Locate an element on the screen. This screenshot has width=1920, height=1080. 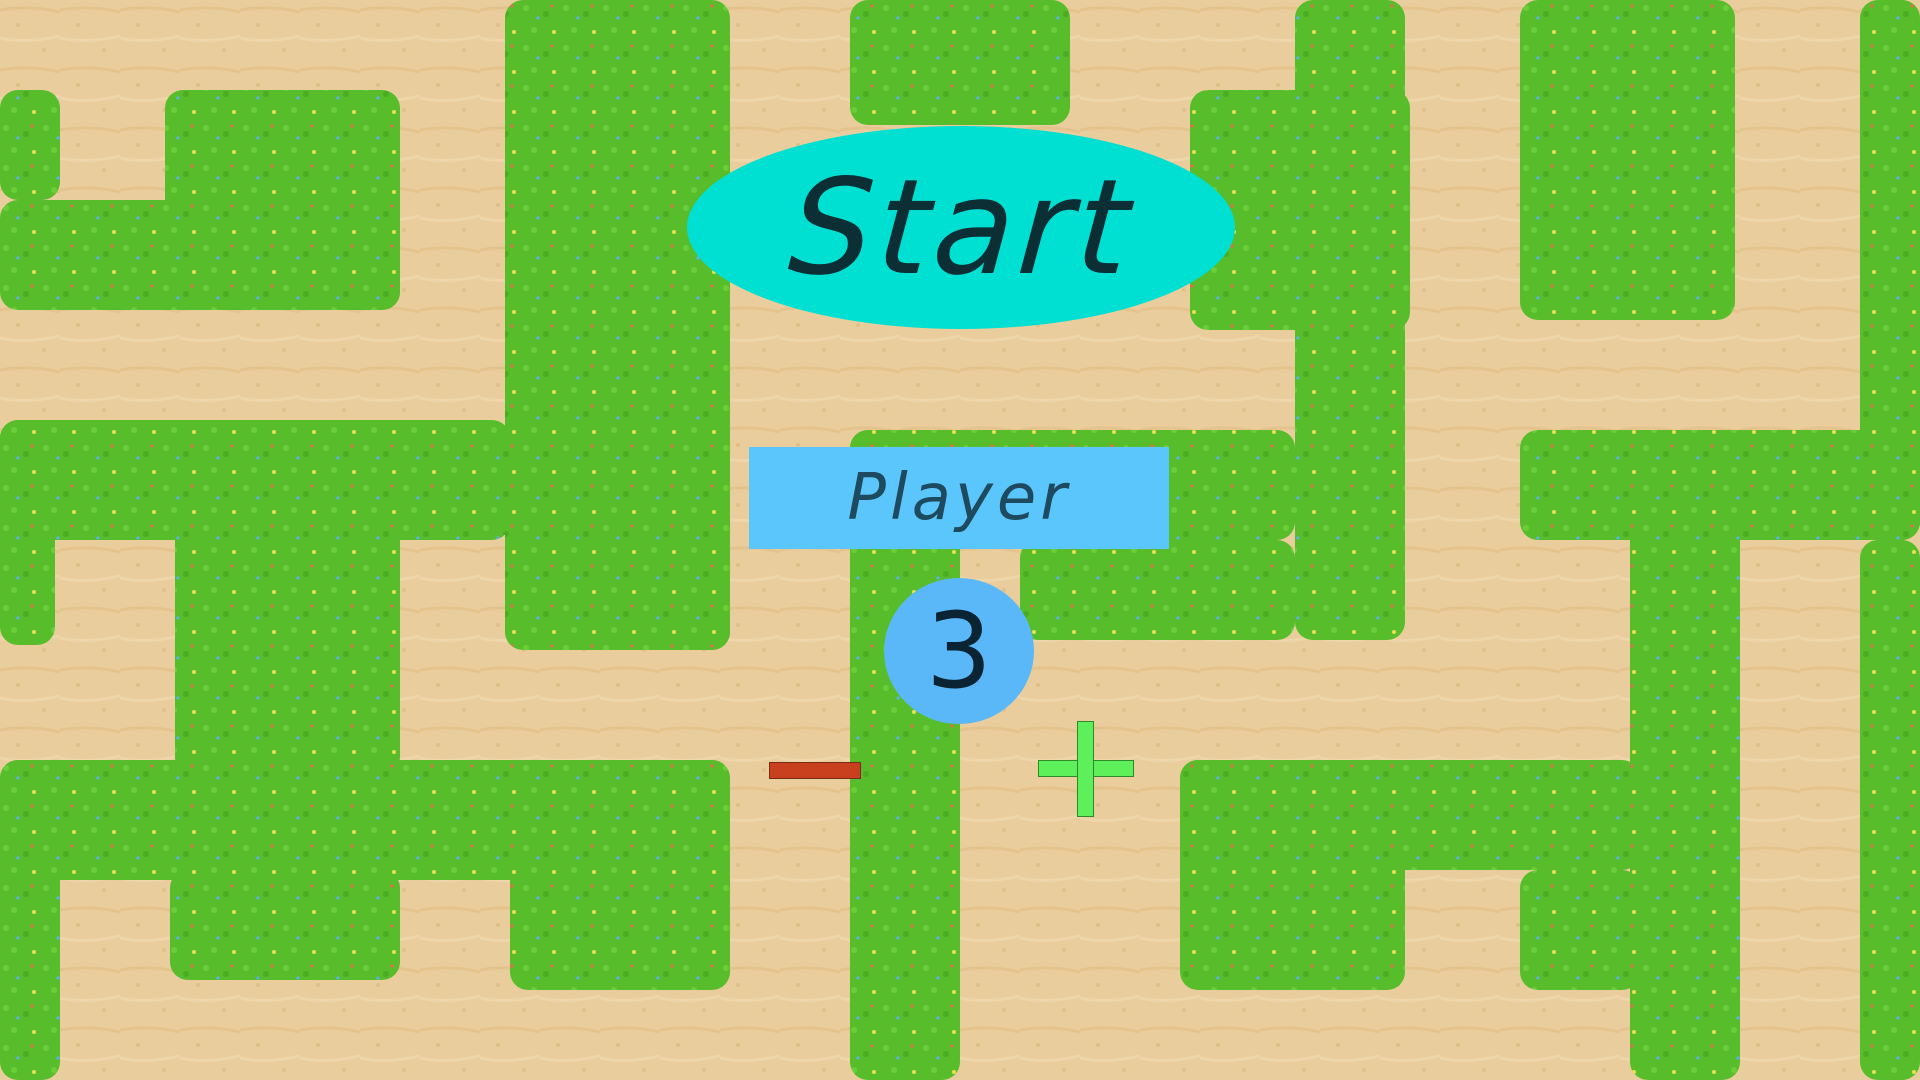
plus-icon is located at coordinates (1086, 769).